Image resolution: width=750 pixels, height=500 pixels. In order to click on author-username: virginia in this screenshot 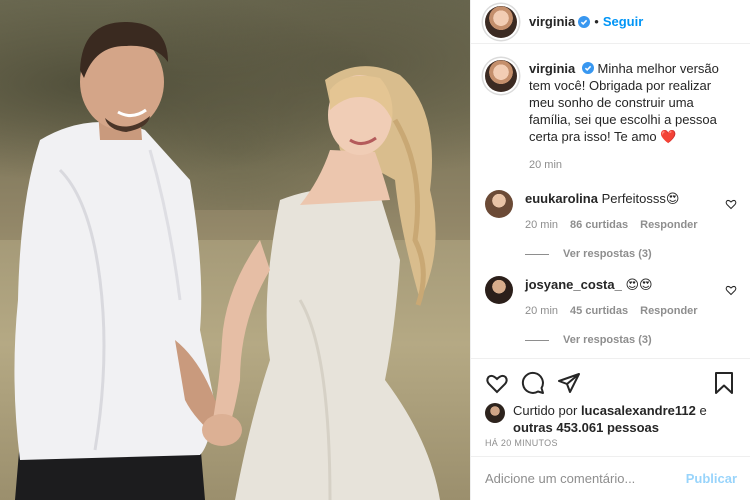, I will do `click(552, 21)`.